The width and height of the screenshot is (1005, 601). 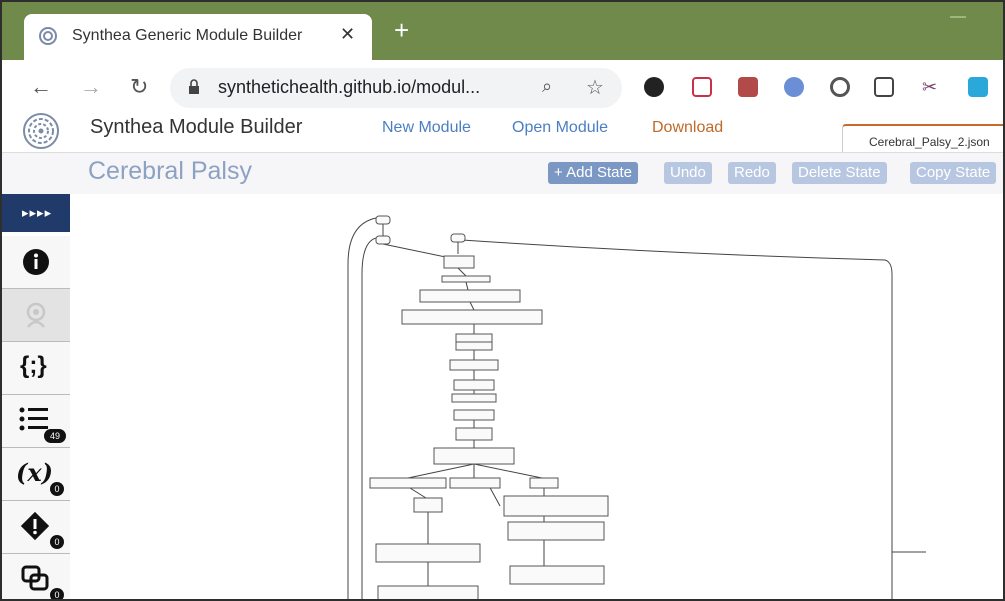 I want to click on states-count-badge: 49, so click(x=55, y=436).